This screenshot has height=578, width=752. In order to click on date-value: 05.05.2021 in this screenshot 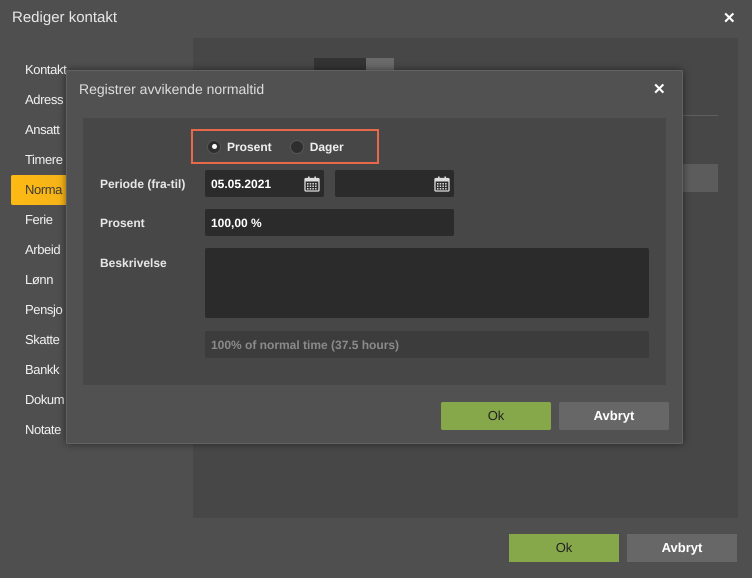, I will do `click(241, 184)`.